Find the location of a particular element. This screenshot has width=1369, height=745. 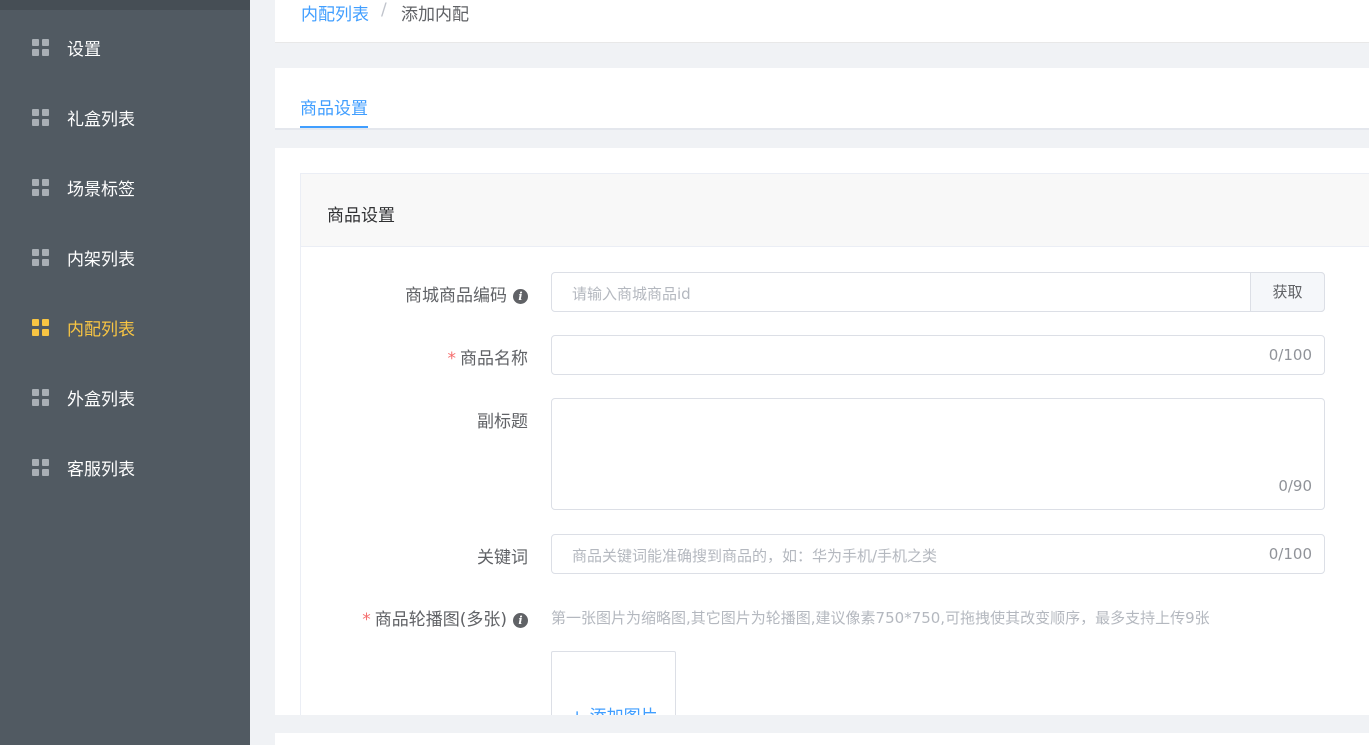

form-row-subtitle-label: 副标题 is located at coordinates (414, 418).